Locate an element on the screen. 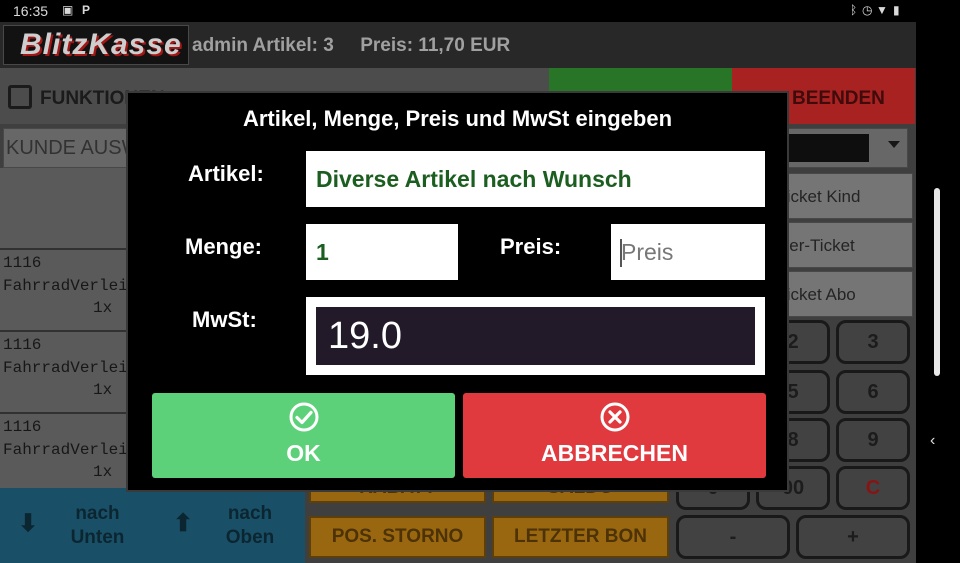 The height and width of the screenshot is (563, 960). check-circle-icon is located at coordinates (303, 417).